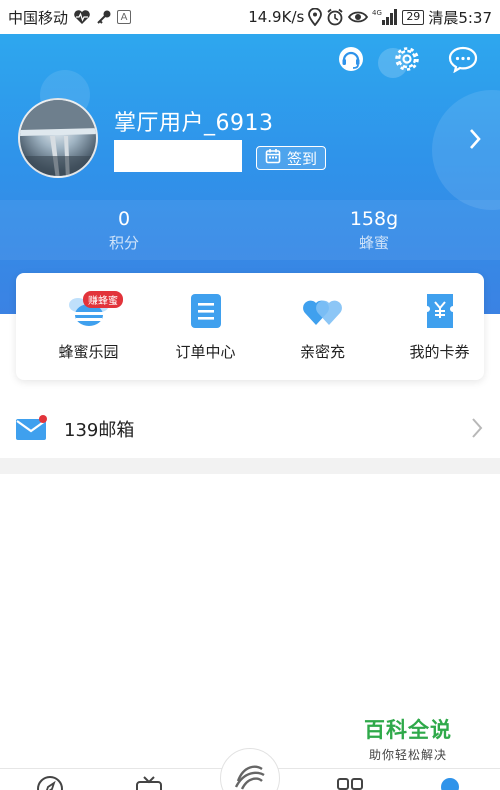  I want to click on masked-phone-number, so click(178, 156).